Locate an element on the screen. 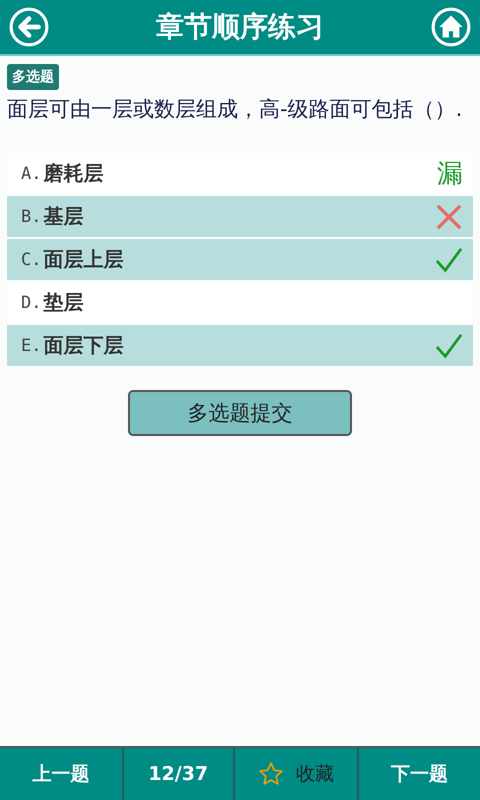 This screenshot has width=480, height=800. option-letter: D. is located at coordinates (31, 302).